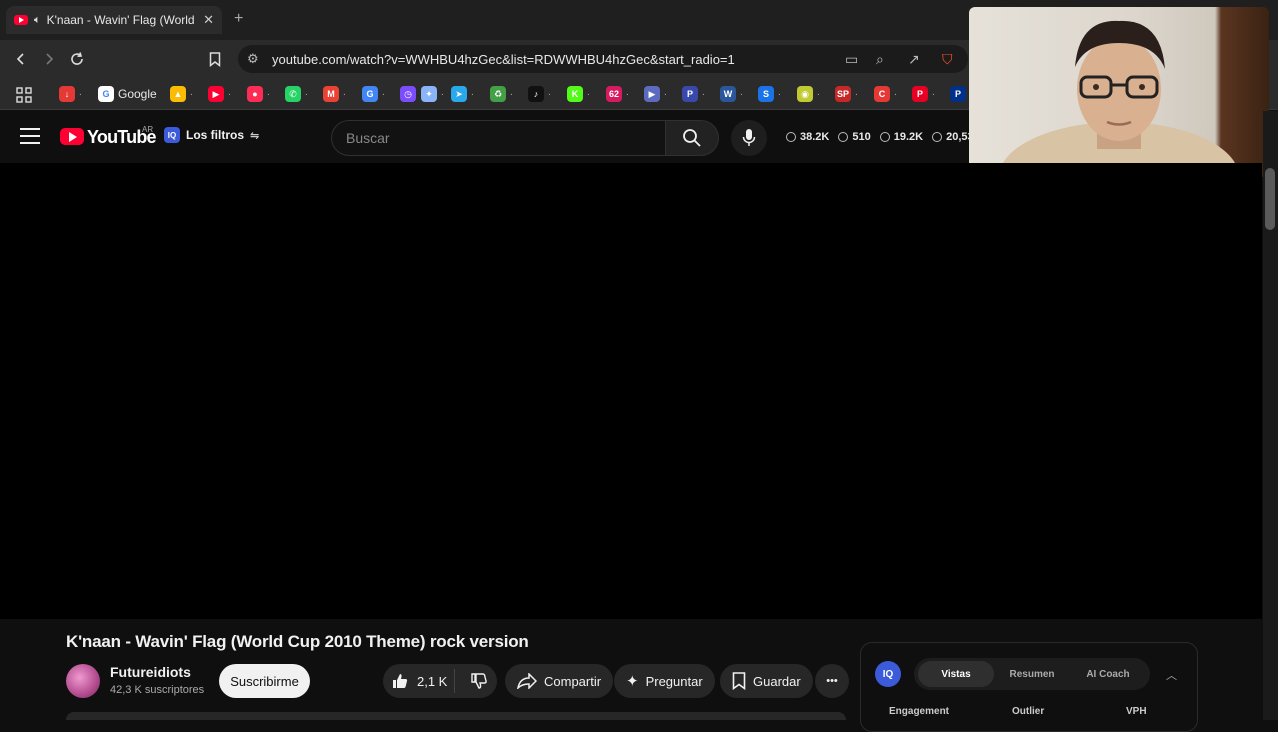 Image resolution: width=1278 pixels, height=732 pixels. Describe the element at coordinates (956, 674) in the screenshot. I see `iq-tab-vistas: Vistas` at that location.